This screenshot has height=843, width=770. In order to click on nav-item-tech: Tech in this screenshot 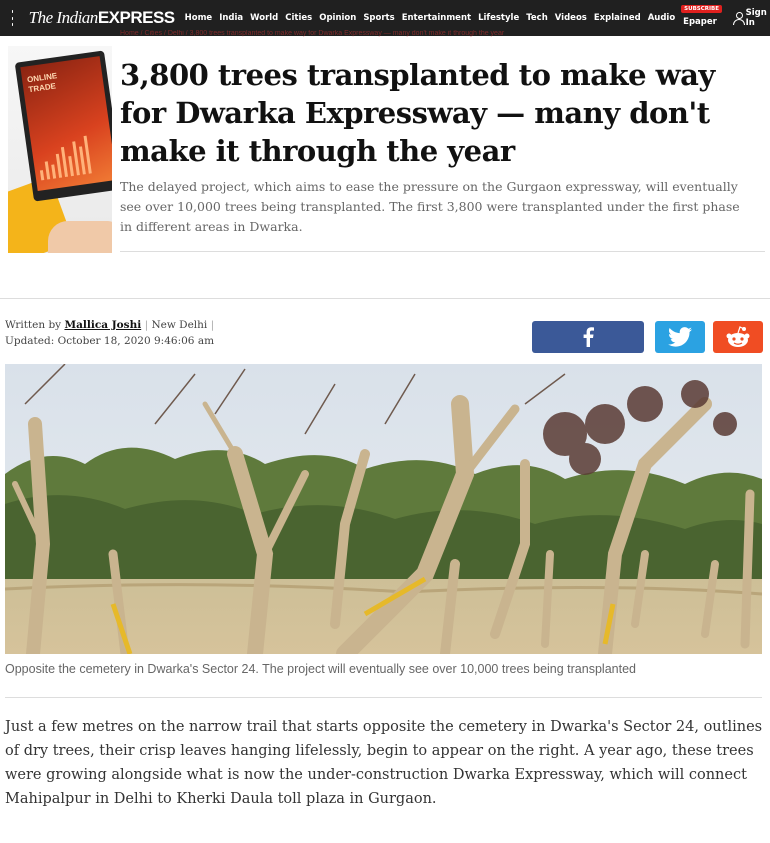, I will do `click(537, 18)`.